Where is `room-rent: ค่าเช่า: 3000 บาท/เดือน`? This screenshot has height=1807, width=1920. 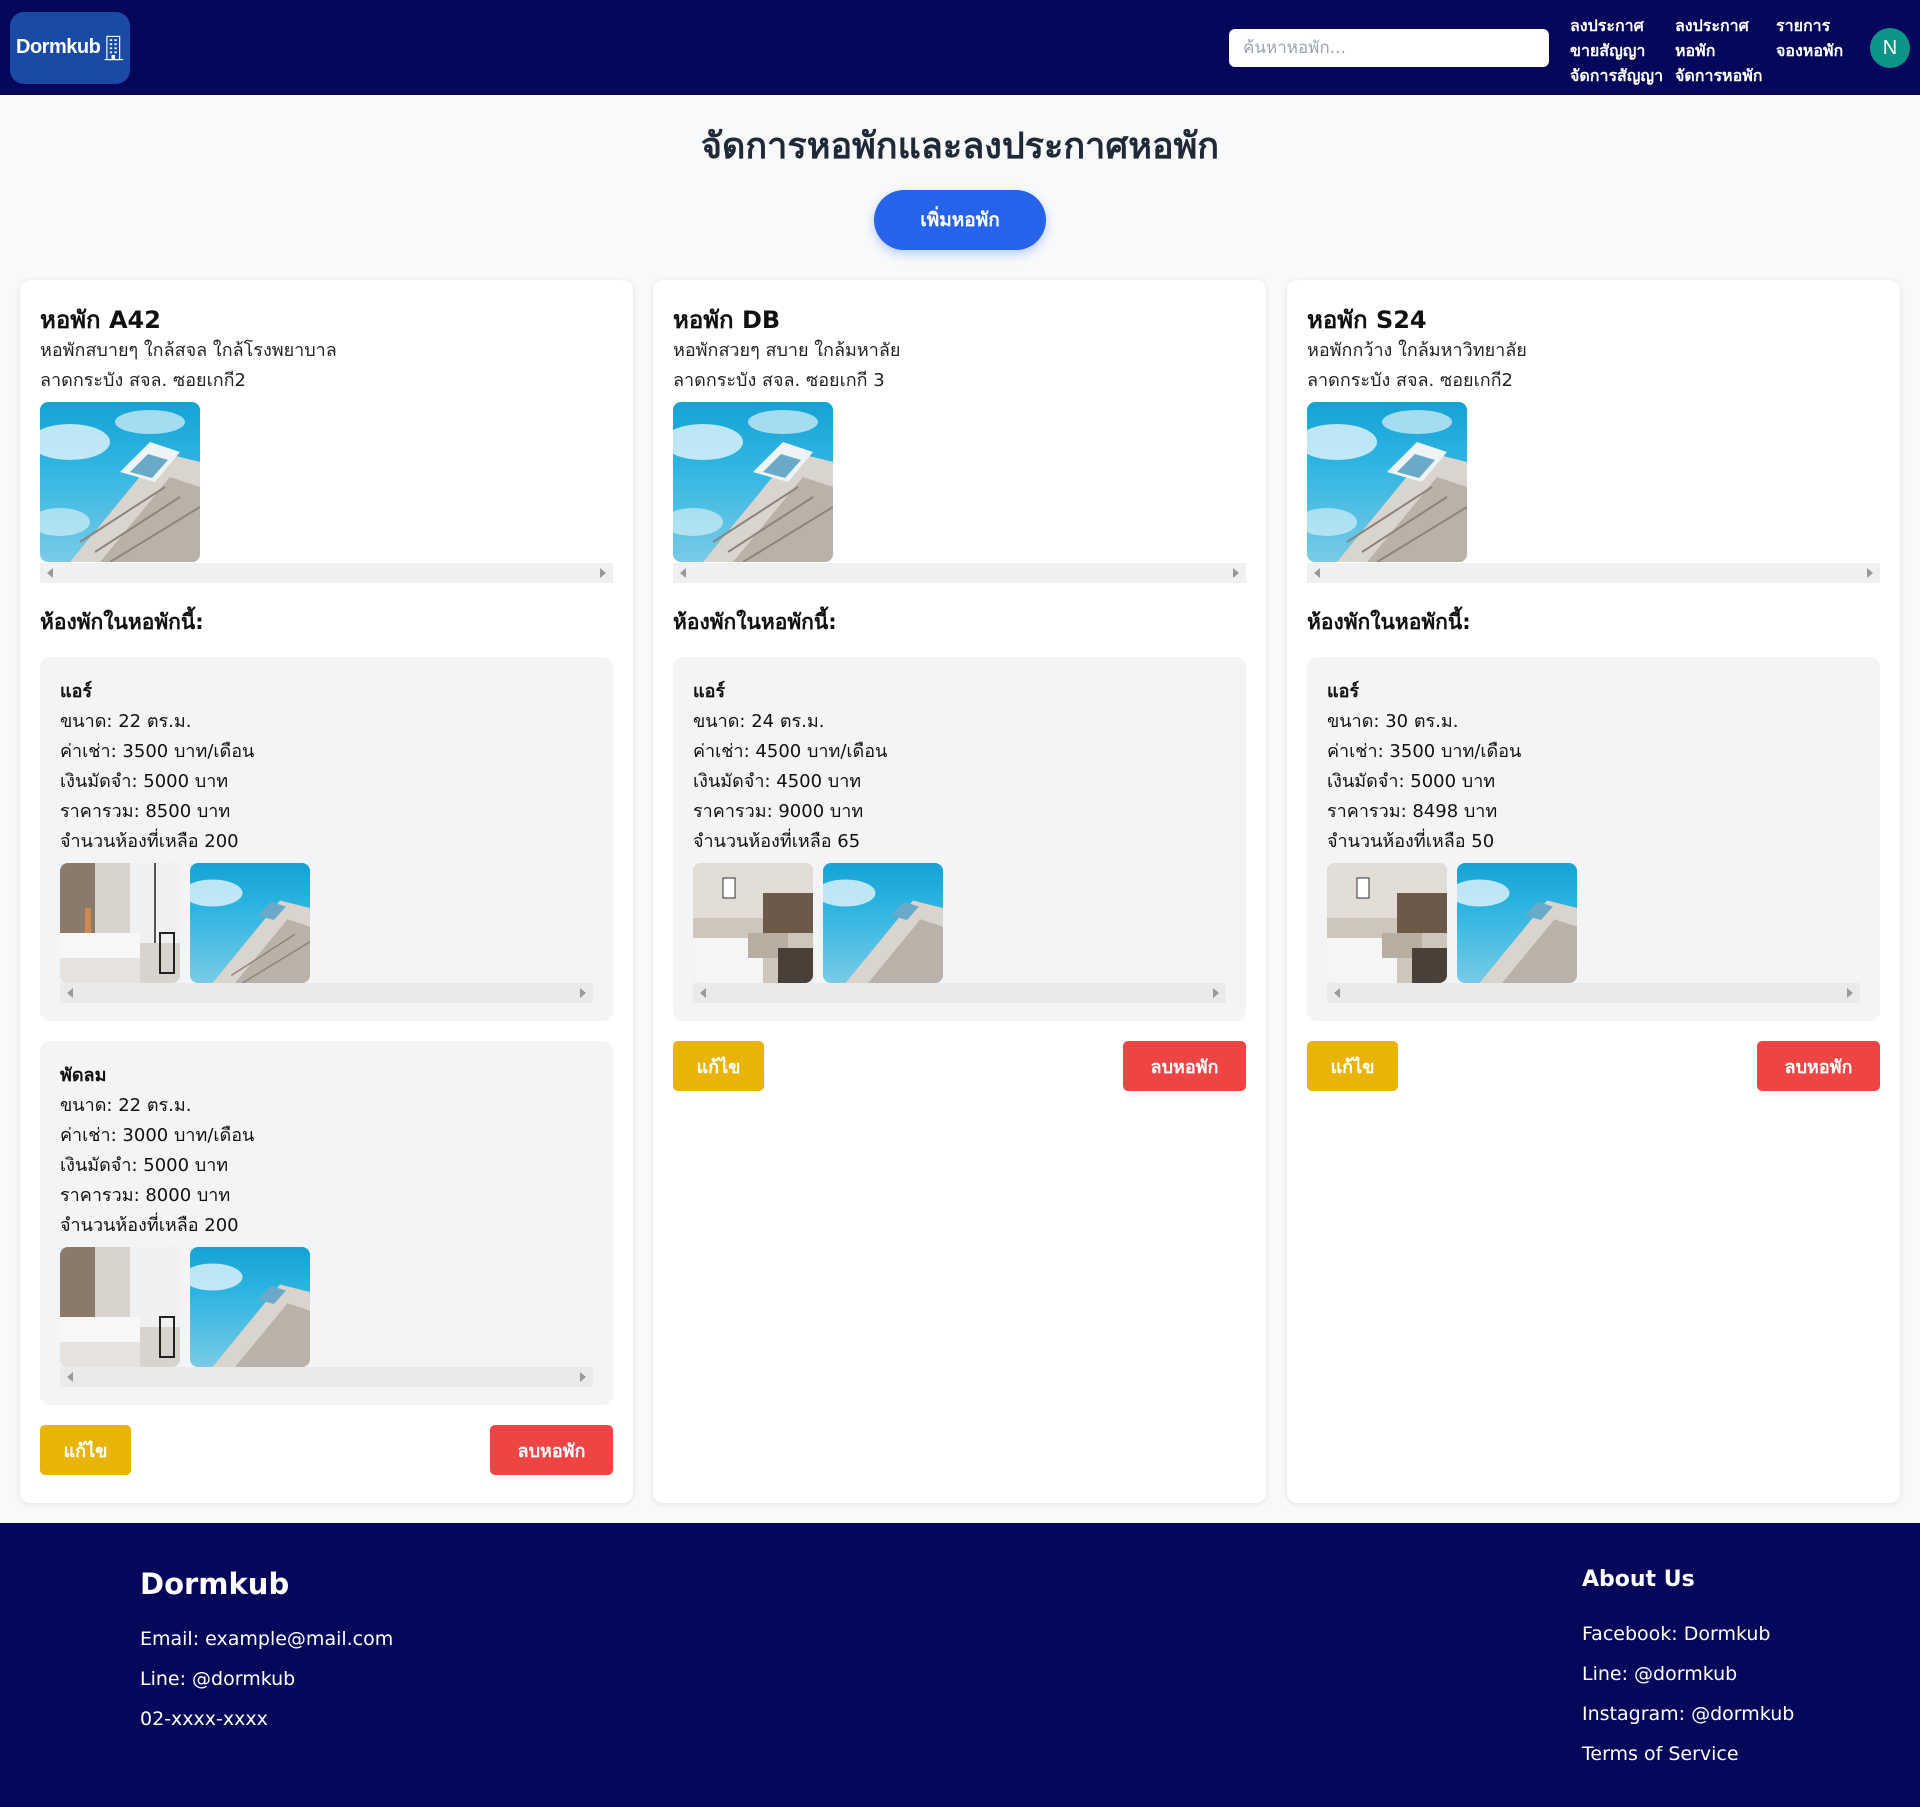 room-rent: ค่าเช่า: 3000 บาท/เดือน is located at coordinates (157, 1135).